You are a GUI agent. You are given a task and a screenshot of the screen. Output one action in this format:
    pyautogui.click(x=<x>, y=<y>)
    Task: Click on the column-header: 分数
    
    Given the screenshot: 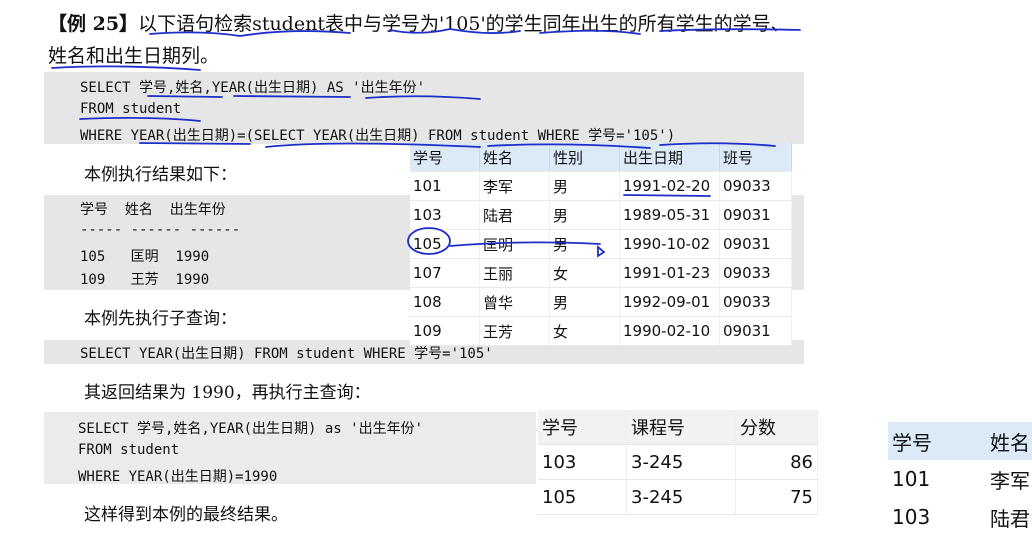 What is the action you would take?
    pyautogui.click(x=776, y=427)
    